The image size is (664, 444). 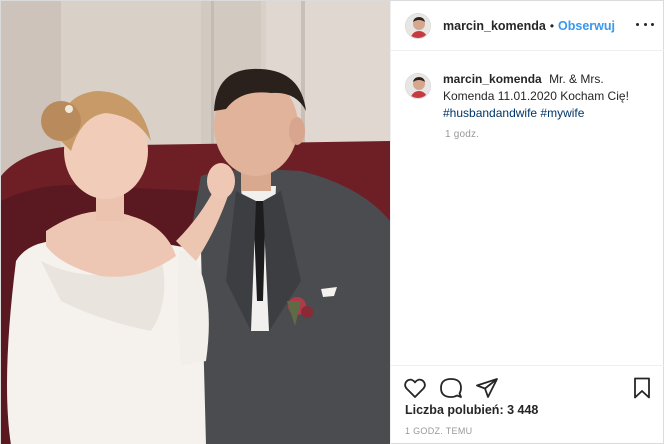 I want to click on caption-avatar, so click(x=418, y=86).